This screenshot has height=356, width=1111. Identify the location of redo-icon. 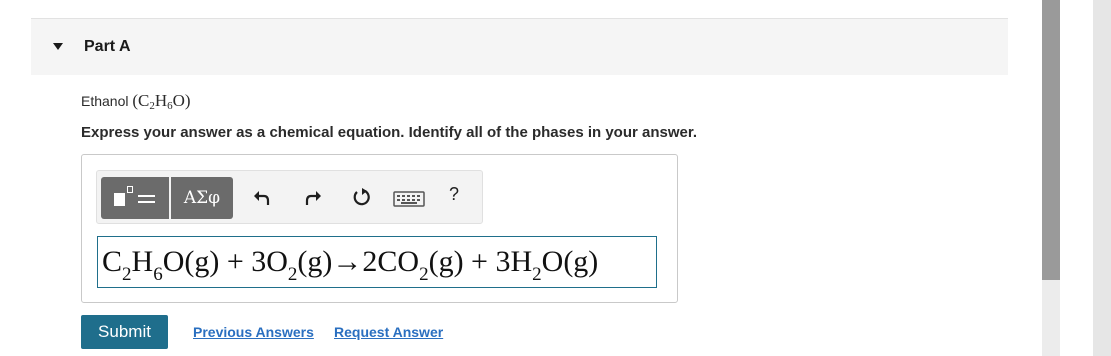
(313, 197).